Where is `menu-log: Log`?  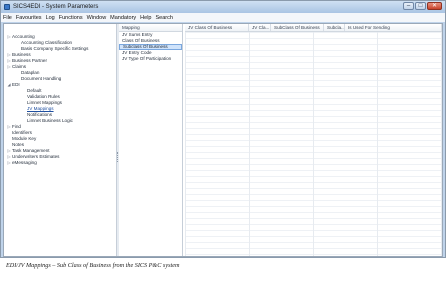
menu-log: Log is located at coordinates (50, 18).